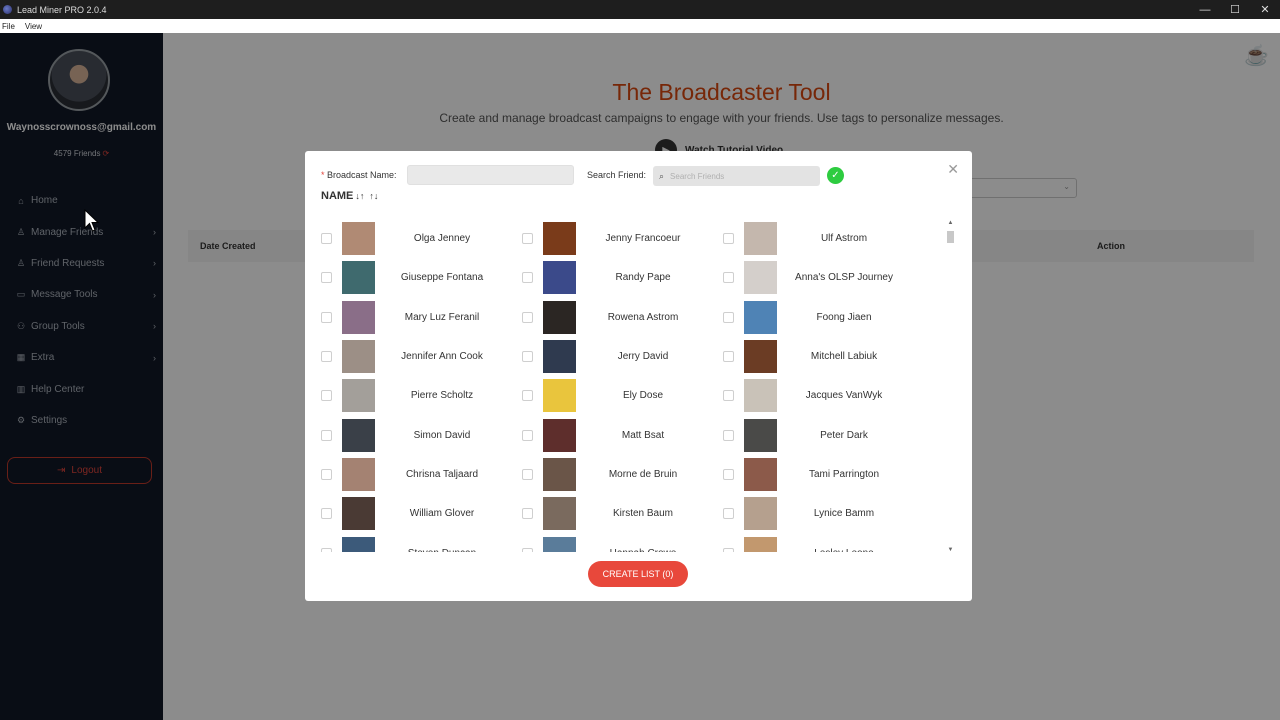 The image size is (1280, 720). Describe the element at coordinates (442, 474) in the screenshot. I see `friend-name: Chrisna Taljaard` at that location.